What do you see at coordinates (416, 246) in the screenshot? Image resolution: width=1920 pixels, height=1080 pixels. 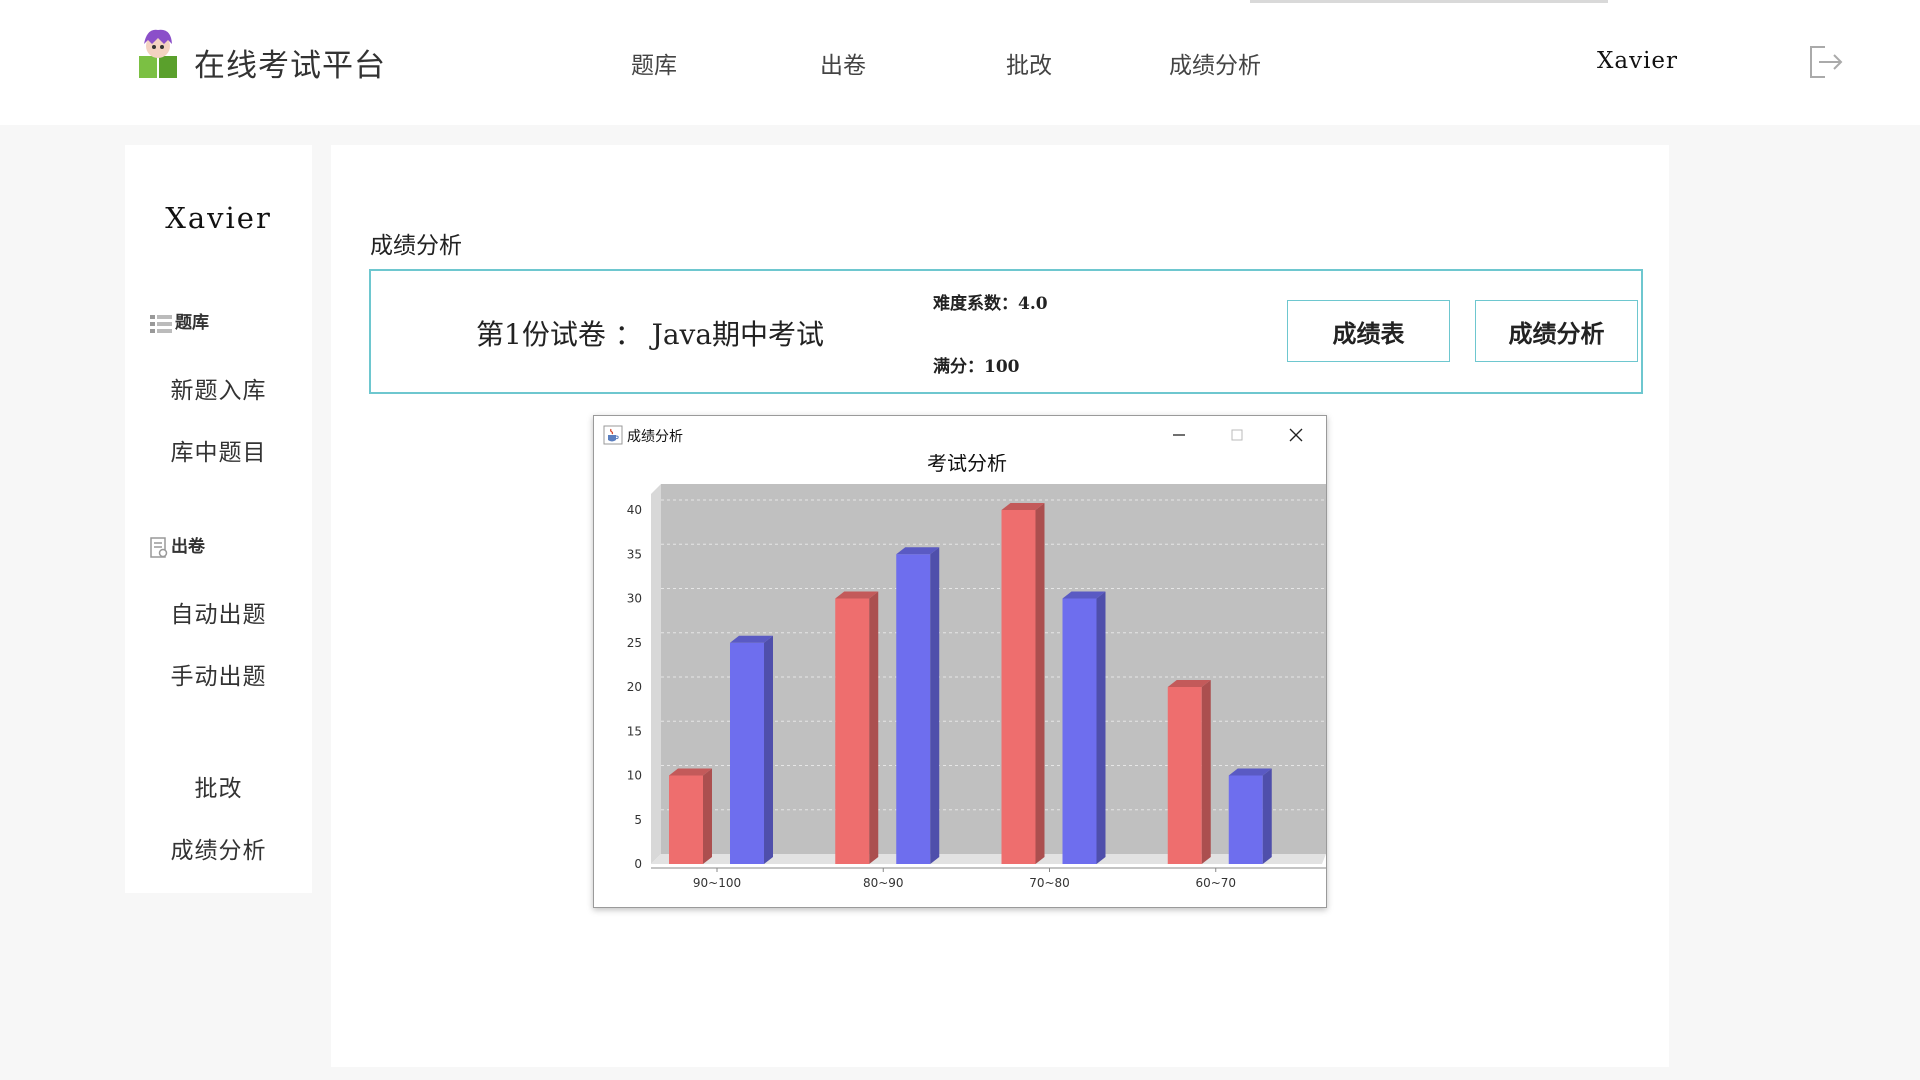 I see `page-title: 成绩分析` at bounding box center [416, 246].